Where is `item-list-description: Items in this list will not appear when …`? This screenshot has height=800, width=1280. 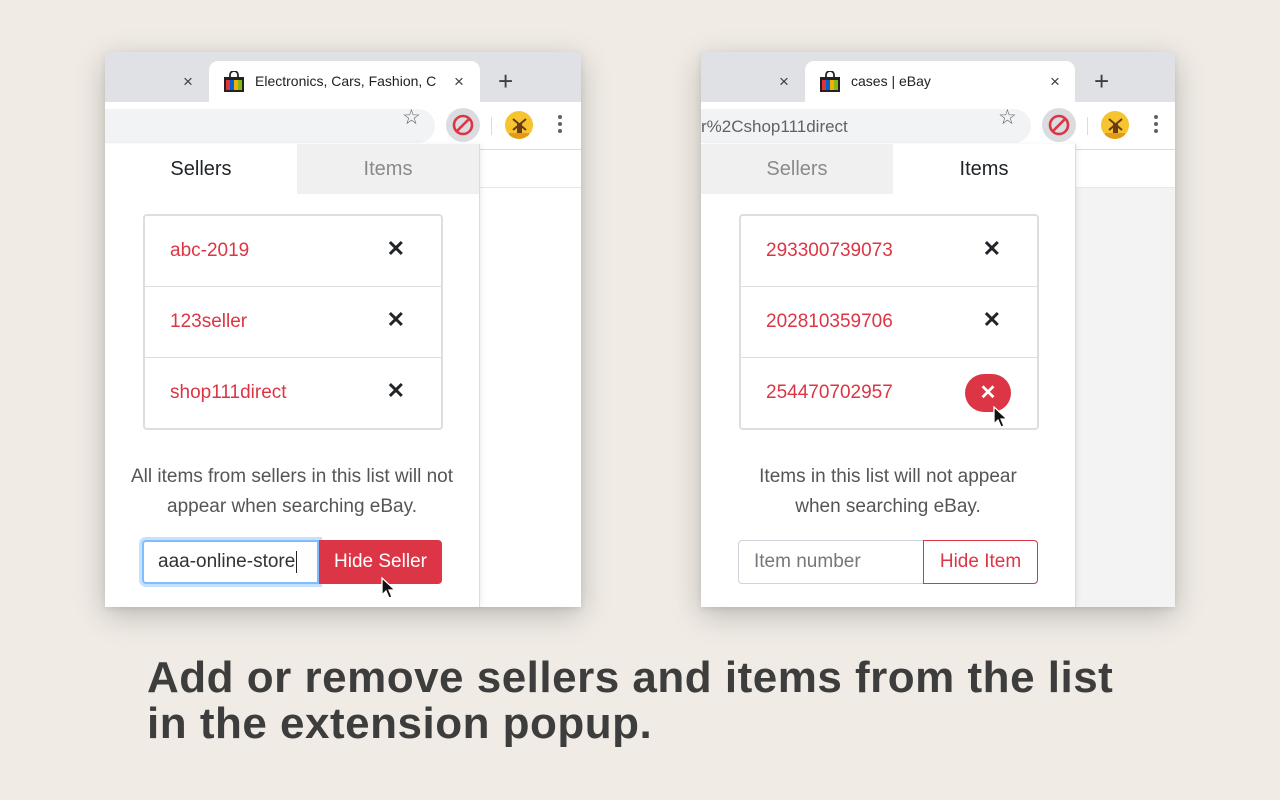
item-list-description: Items in this list will not appear when … is located at coordinates (888, 491).